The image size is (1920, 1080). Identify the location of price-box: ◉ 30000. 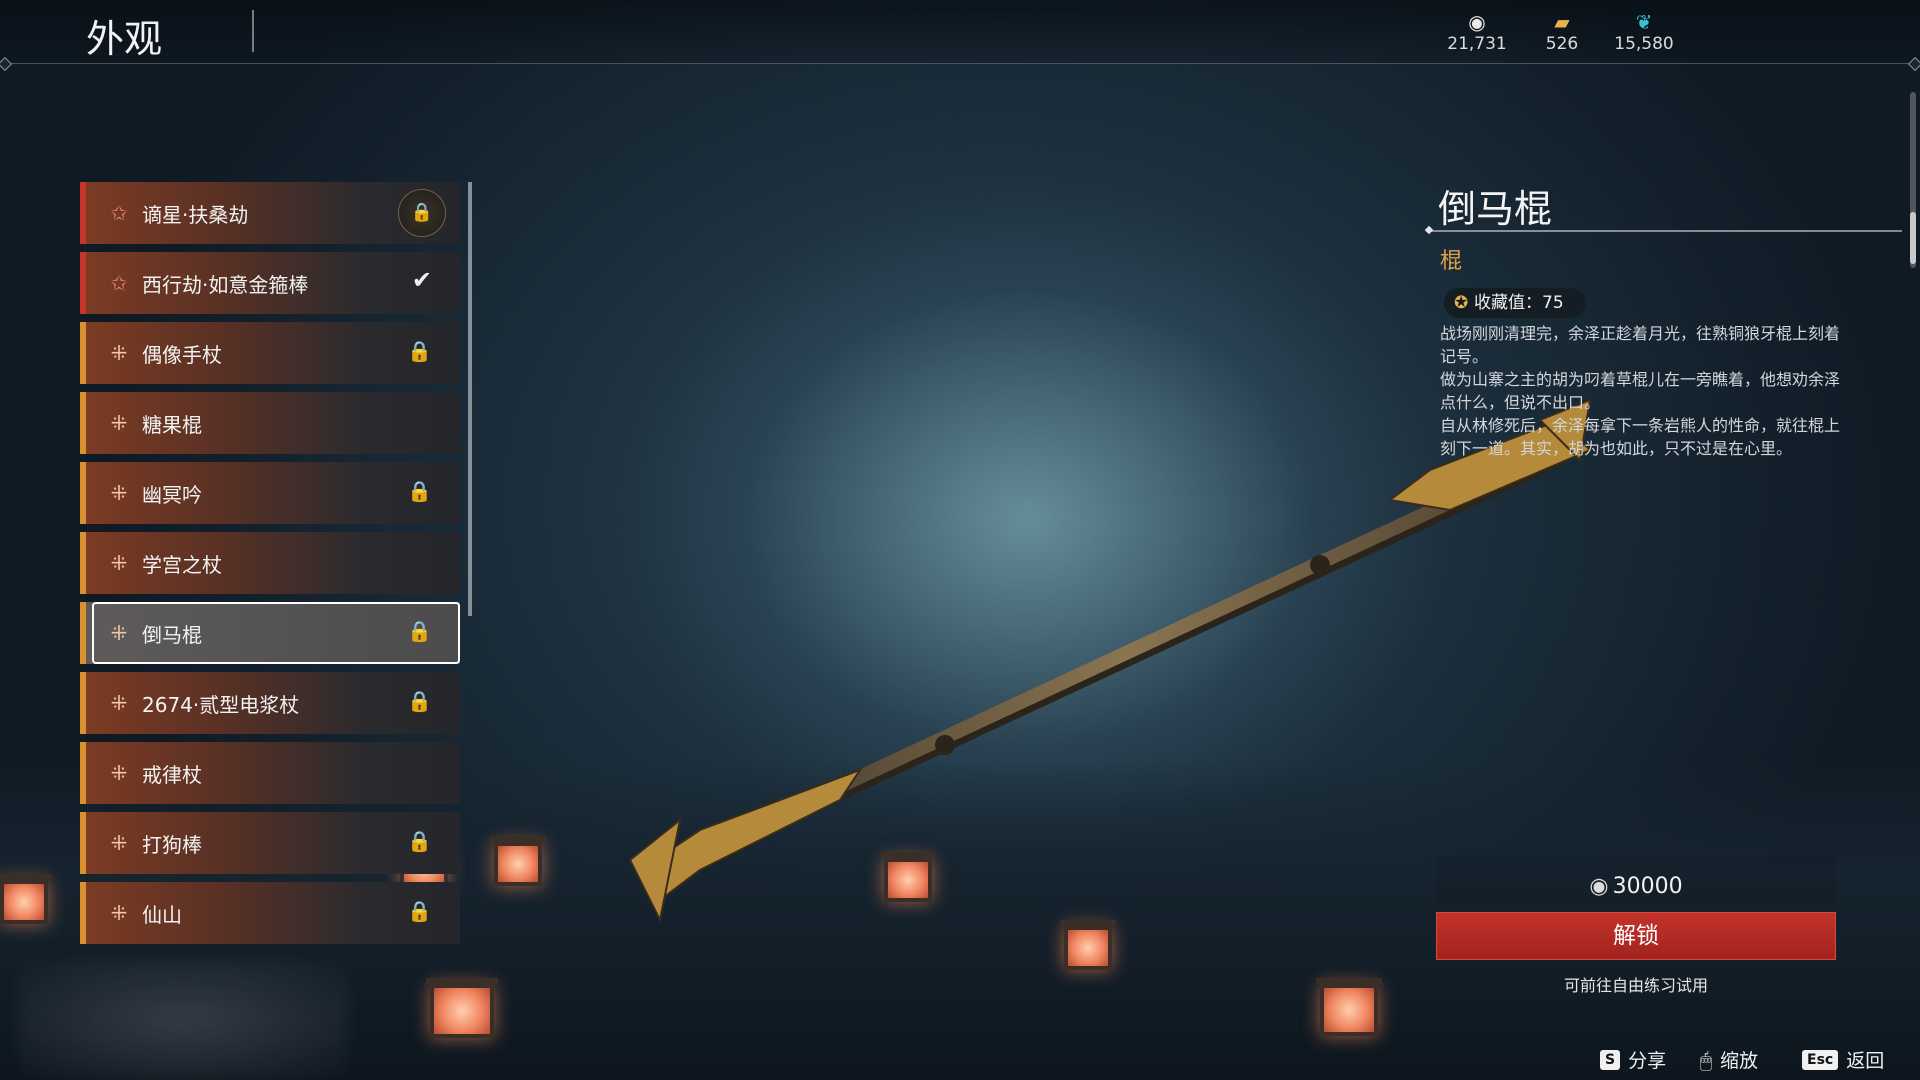
(1636, 881).